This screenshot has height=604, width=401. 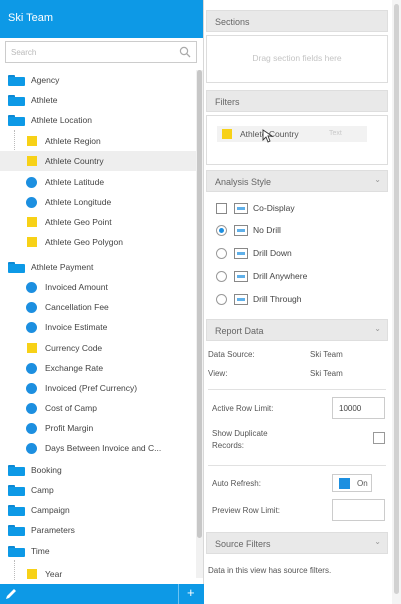 What do you see at coordinates (45, 80) in the screenshot?
I see `tree-label: Agency` at bounding box center [45, 80].